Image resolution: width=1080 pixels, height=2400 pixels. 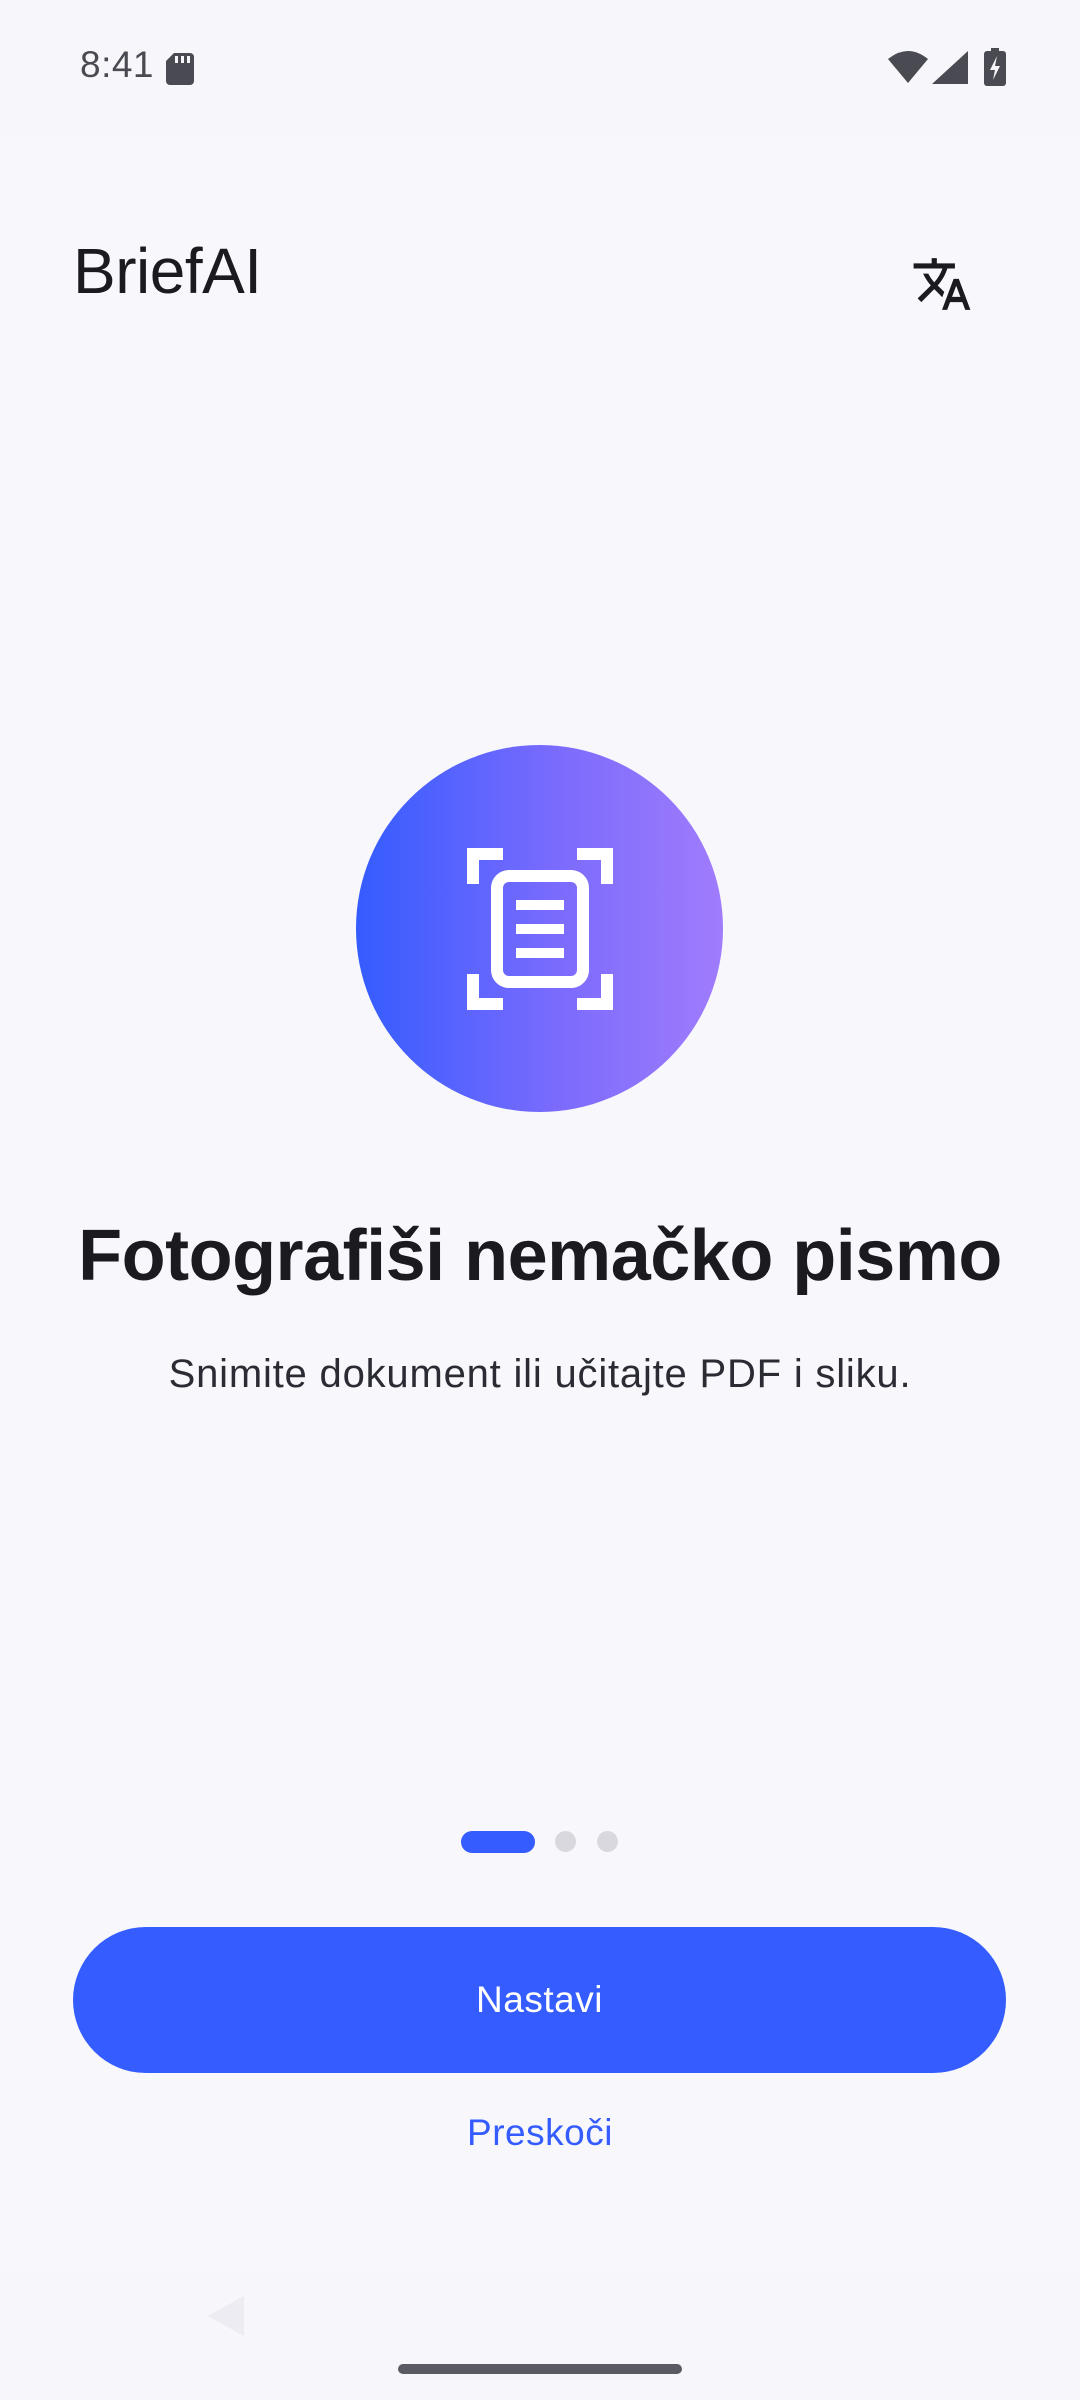 I want to click on sd-card-icon, so click(x=180, y=69).